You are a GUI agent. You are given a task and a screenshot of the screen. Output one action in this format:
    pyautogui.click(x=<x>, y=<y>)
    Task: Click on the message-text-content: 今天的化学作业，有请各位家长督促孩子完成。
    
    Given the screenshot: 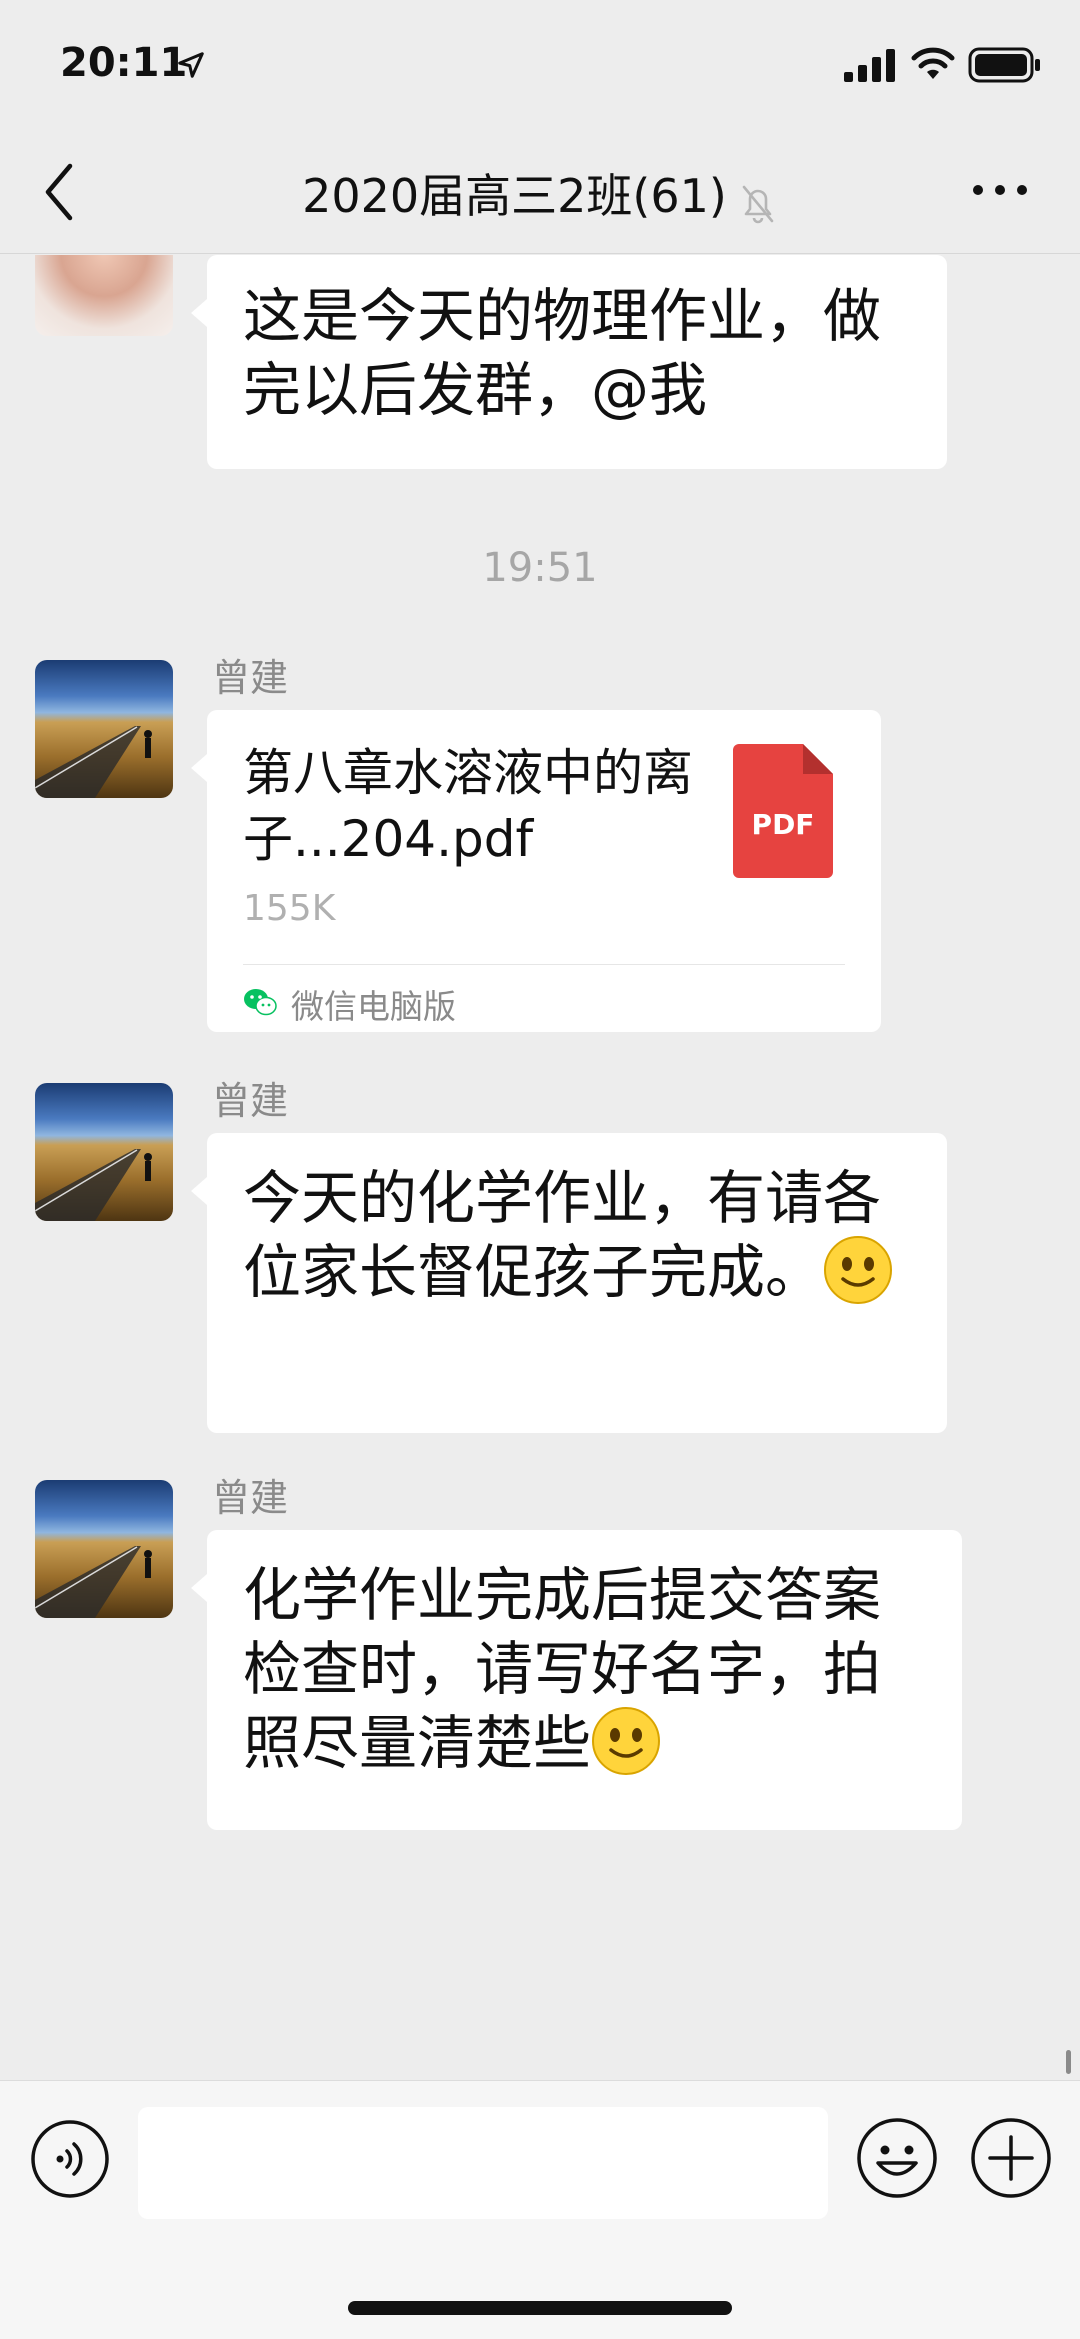 What is the action you would take?
    pyautogui.click(x=562, y=1235)
    